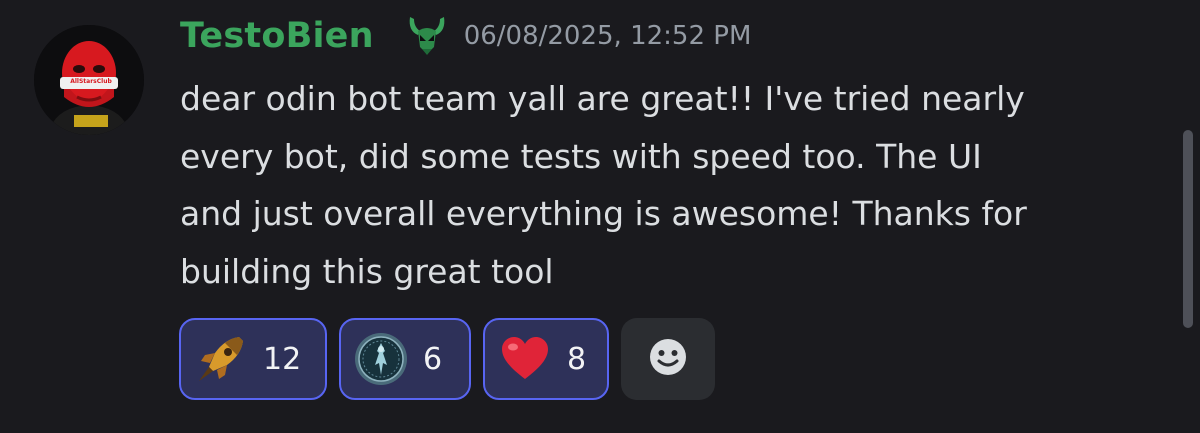 The image size is (1200, 433). I want to click on reaction-count: 6, so click(433, 359).